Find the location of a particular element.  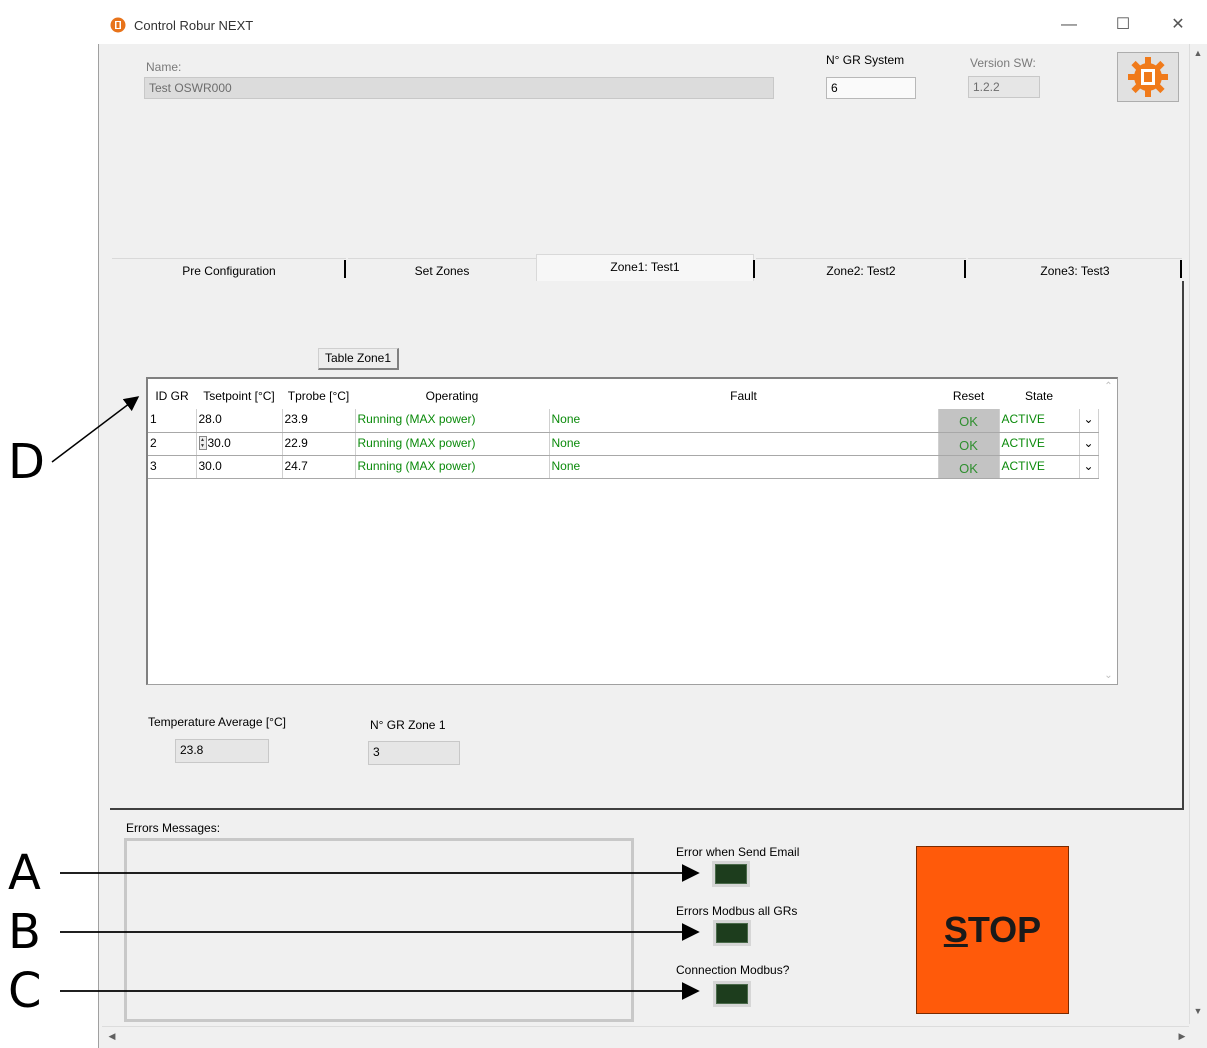

callout-b: B is located at coordinates (24, 932).